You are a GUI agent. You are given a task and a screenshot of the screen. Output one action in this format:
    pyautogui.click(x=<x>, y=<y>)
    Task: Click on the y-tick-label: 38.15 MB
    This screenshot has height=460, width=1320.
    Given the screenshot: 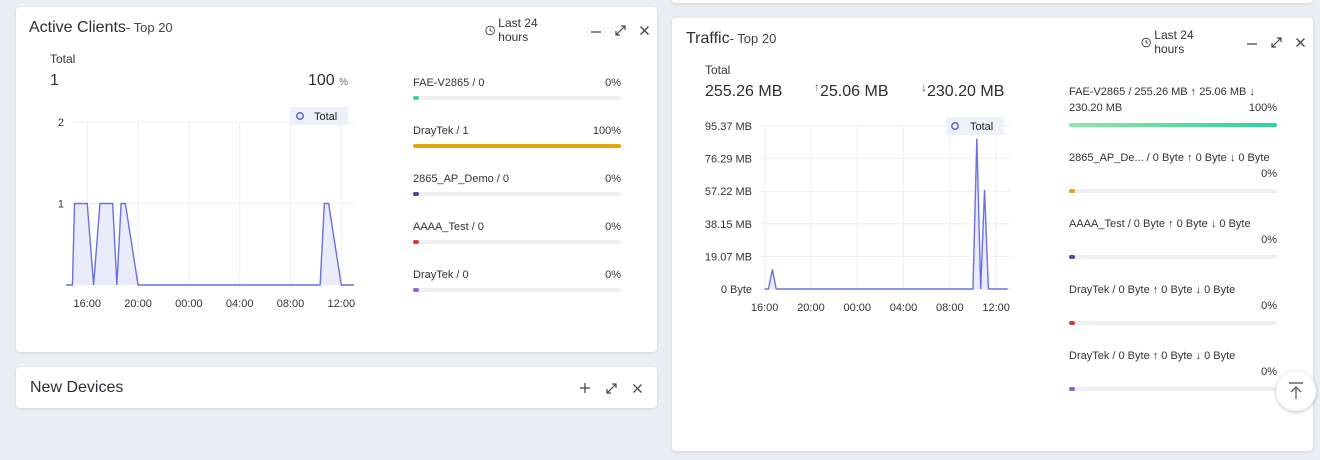 What is the action you would take?
    pyautogui.click(x=728, y=225)
    